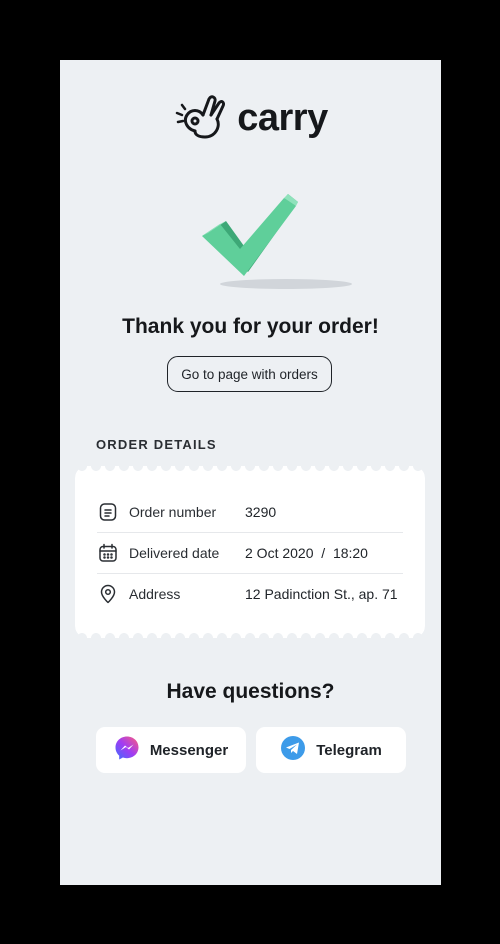 The height and width of the screenshot is (944, 500). What do you see at coordinates (250, 326) in the screenshot?
I see `confirmation-title: Thank you for your order!` at bounding box center [250, 326].